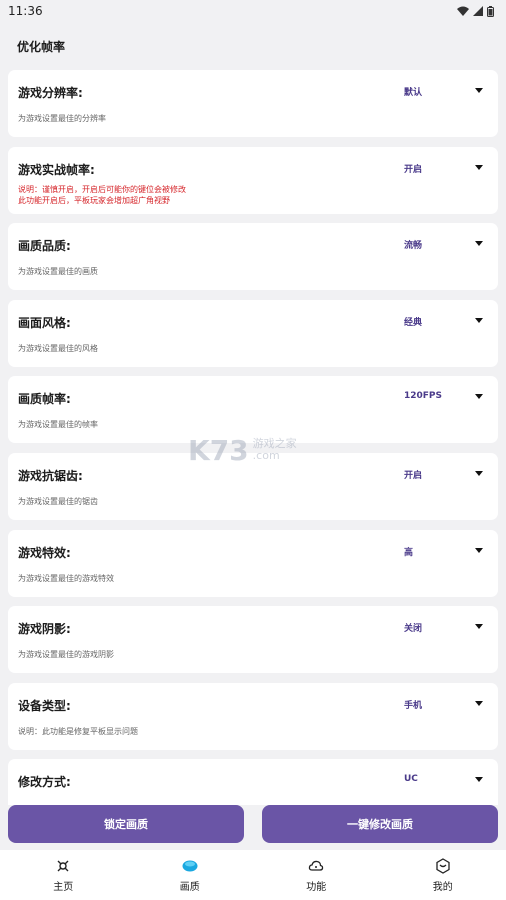  Describe the element at coordinates (442, 887) in the screenshot. I see `tab-label: 我的` at that location.